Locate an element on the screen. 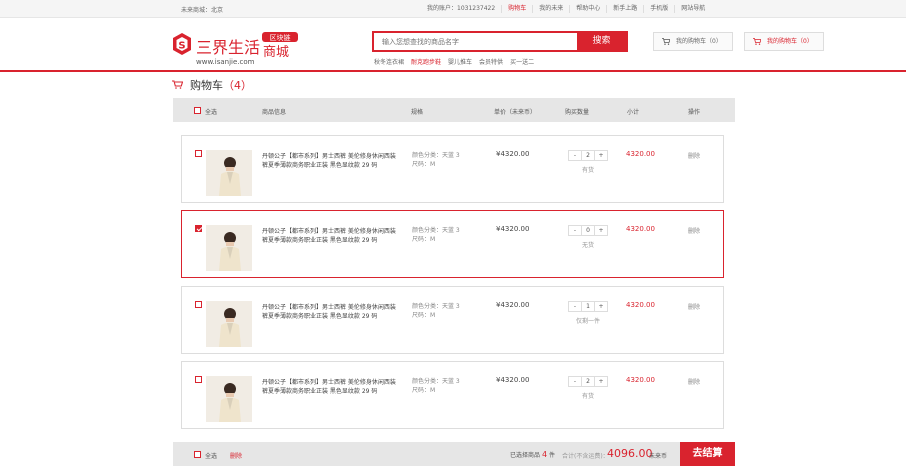 The image size is (906, 466). quantity-stepper: -0 + is located at coordinates (588, 230).